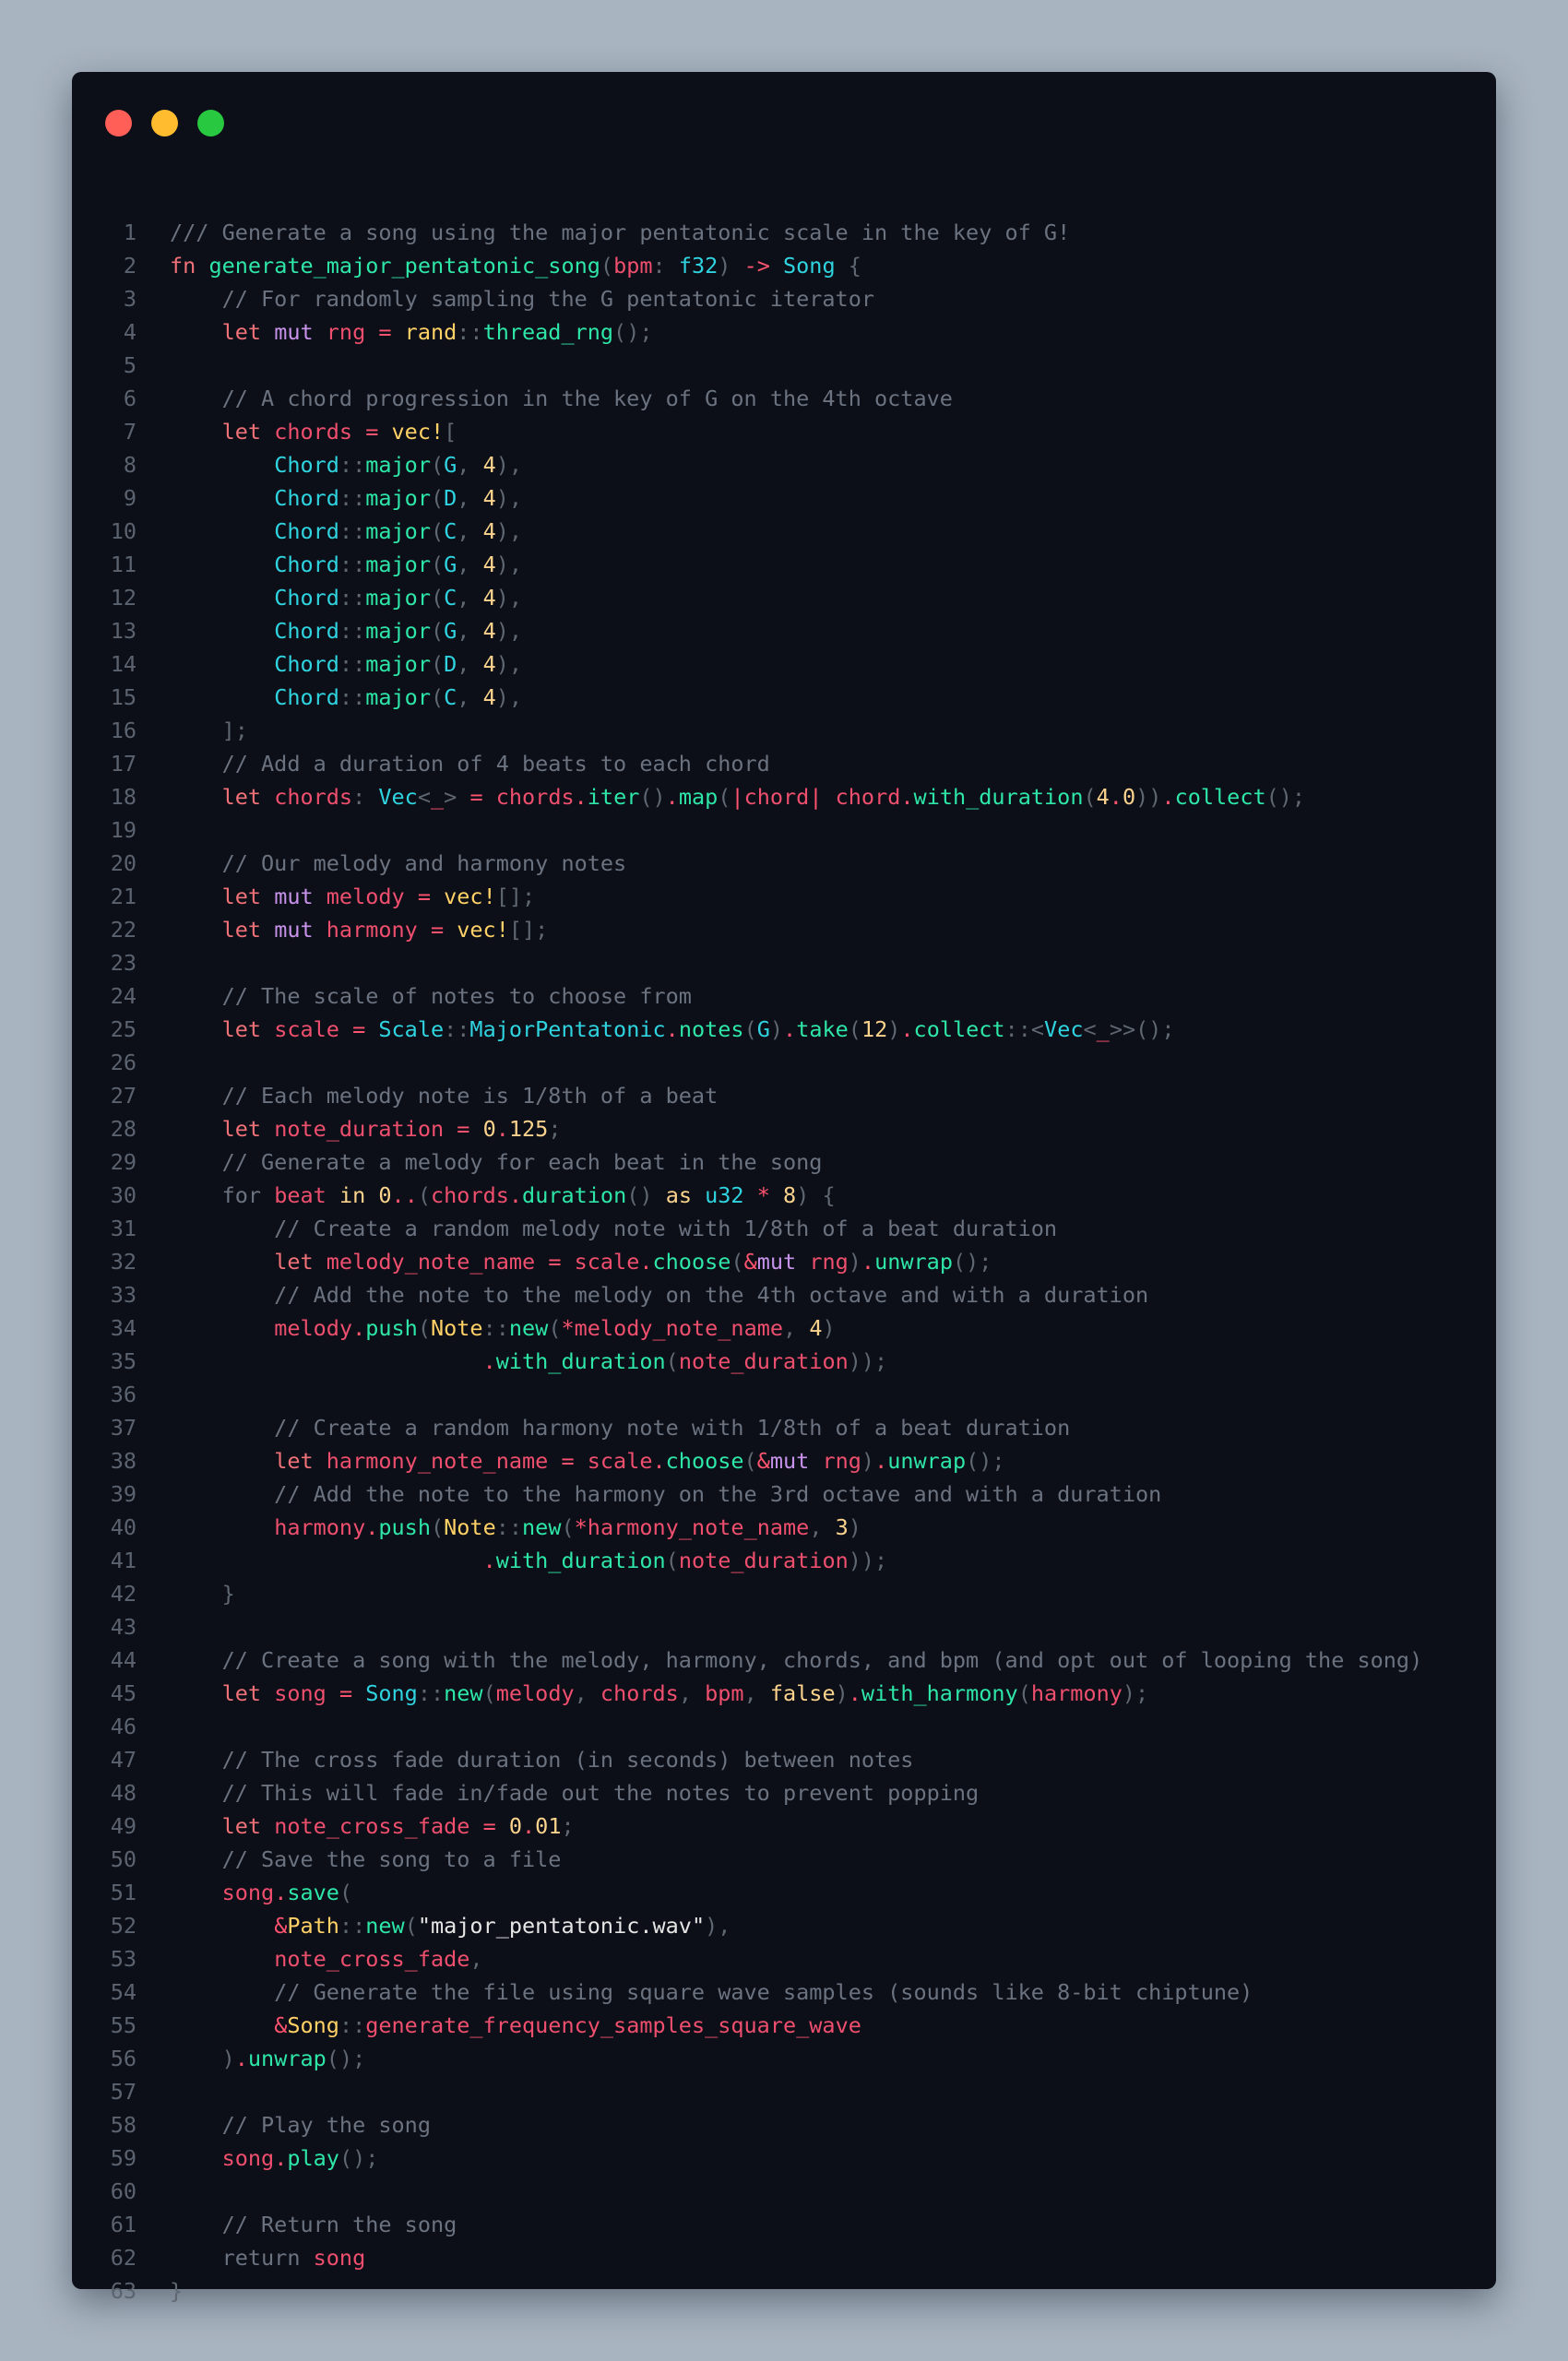 The width and height of the screenshot is (1568, 2361). I want to click on line-number: 1, so click(130, 232).